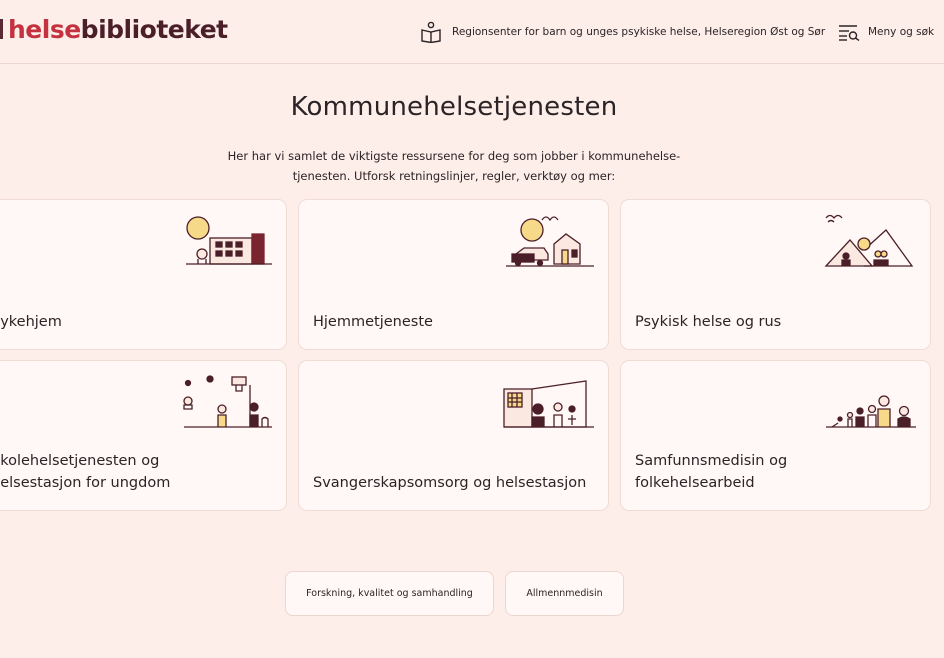 Image resolution: width=944 pixels, height=658 pixels. I want to click on menu-search-icon, so click(849, 33).